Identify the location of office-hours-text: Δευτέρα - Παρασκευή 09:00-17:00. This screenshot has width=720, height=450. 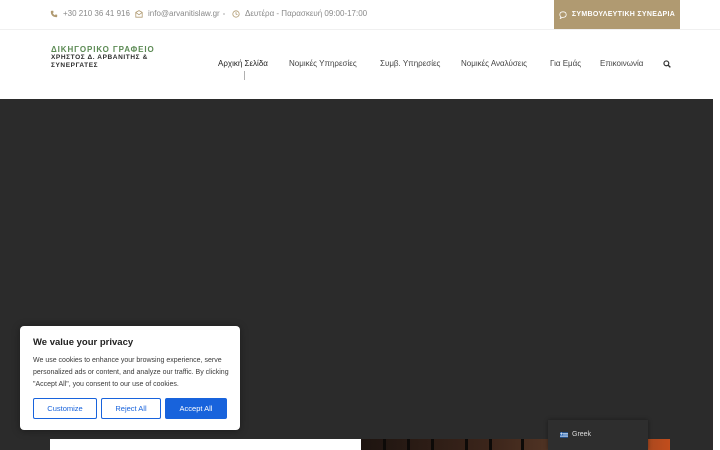
(306, 13).